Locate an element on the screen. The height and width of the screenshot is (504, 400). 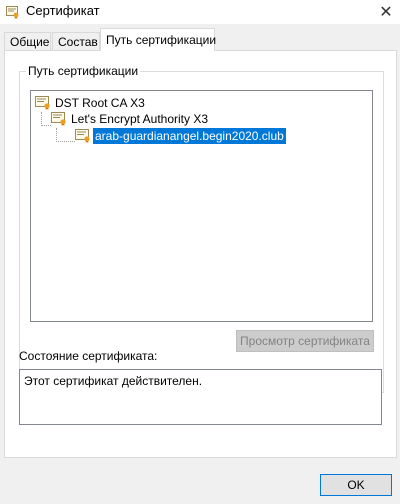
tree-node-label: arab-guardianangel.begin2020.club is located at coordinates (189, 136).